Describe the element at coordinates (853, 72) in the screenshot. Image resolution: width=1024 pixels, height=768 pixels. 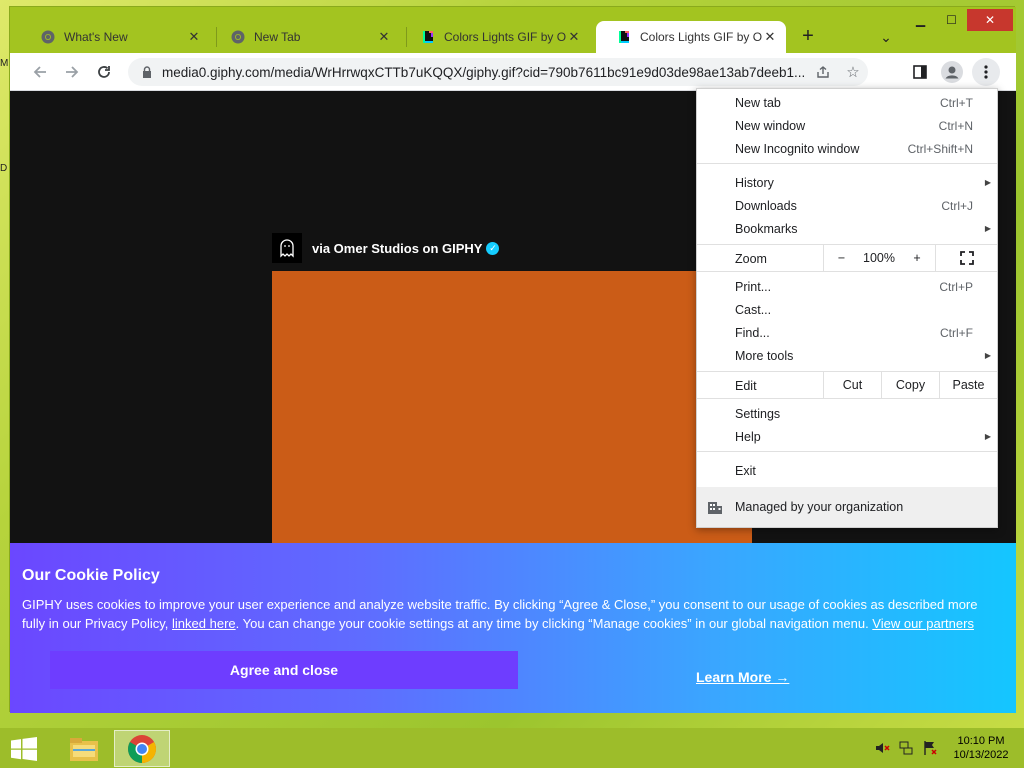
I see `bookmark-star-icon: ☆` at that location.